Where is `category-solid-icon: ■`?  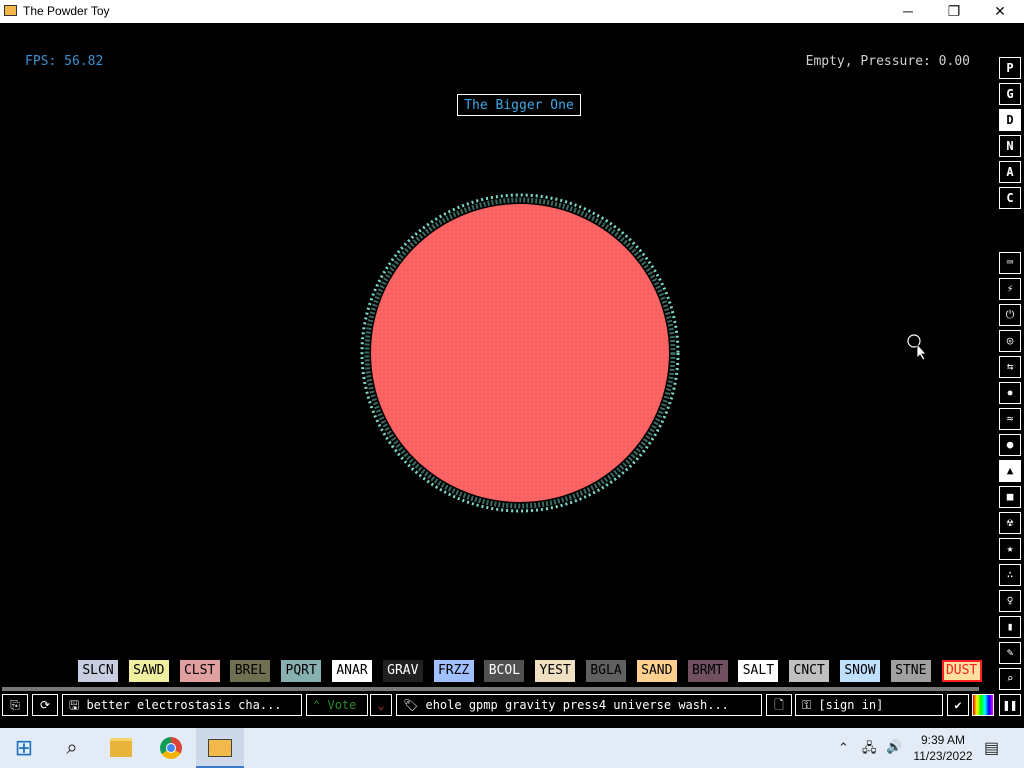
category-solid-icon: ■ is located at coordinates (1010, 497).